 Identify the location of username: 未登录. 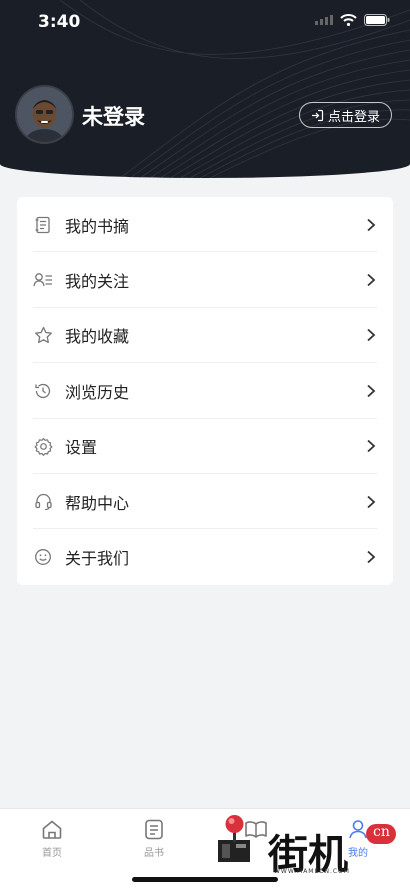
(113, 117).